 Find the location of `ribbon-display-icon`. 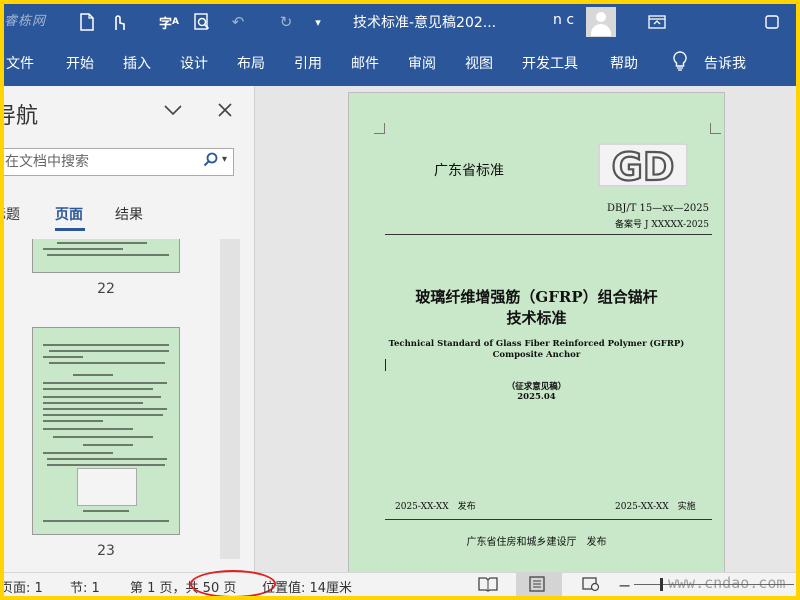

ribbon-display-icon is located at coordinates (657, 22).